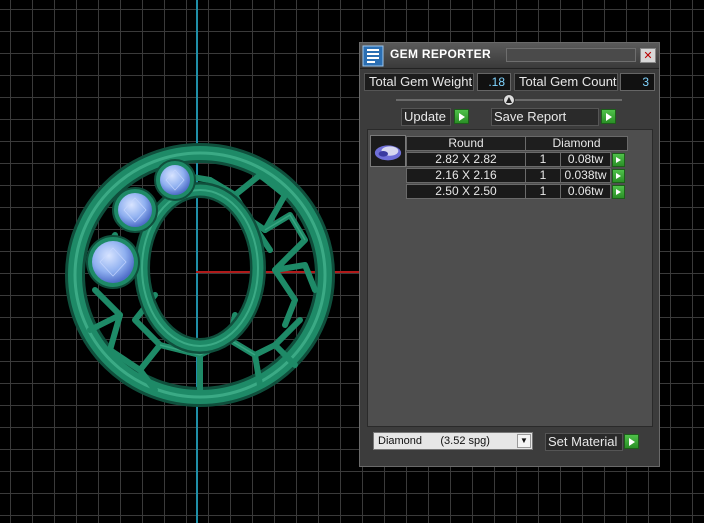 This screenshot has width=704, height=523. I want to click on row-weight: 0.038tw, so click(585, 175).